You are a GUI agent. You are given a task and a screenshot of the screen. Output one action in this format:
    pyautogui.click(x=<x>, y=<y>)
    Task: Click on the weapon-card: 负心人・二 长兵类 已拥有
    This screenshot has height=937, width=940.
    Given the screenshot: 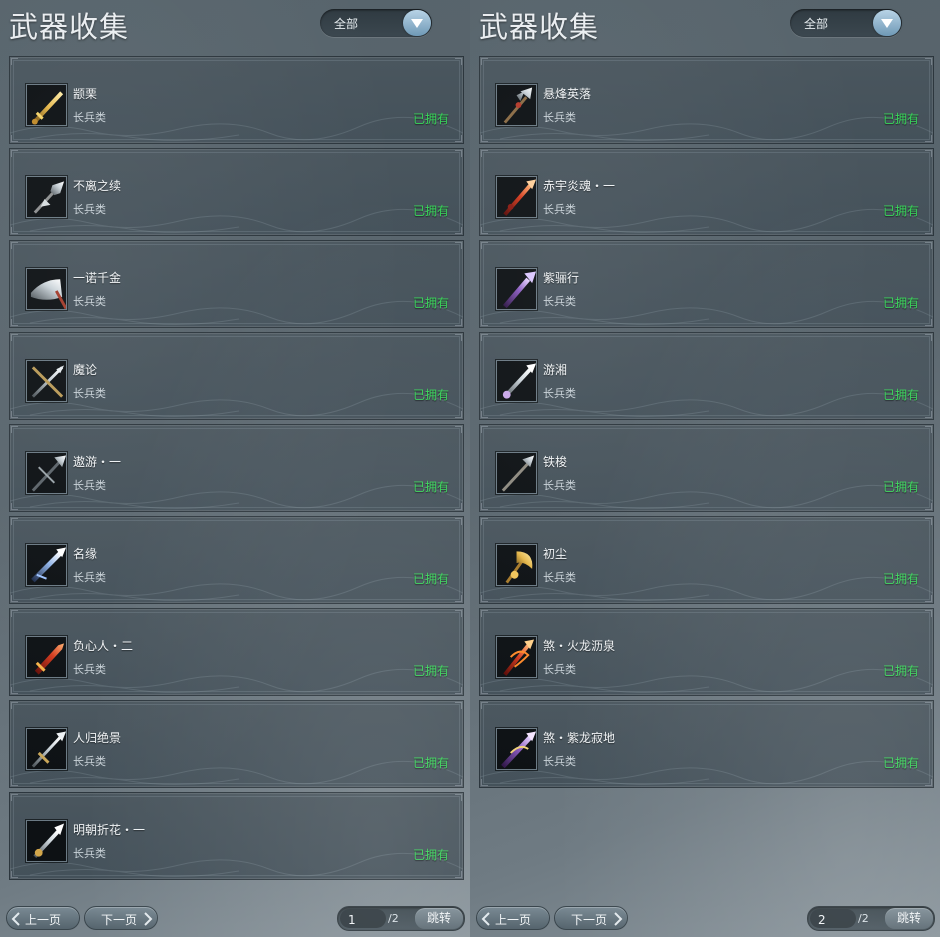 What is the action you would take?
    pyautogui.click(x=236, y=652)
    